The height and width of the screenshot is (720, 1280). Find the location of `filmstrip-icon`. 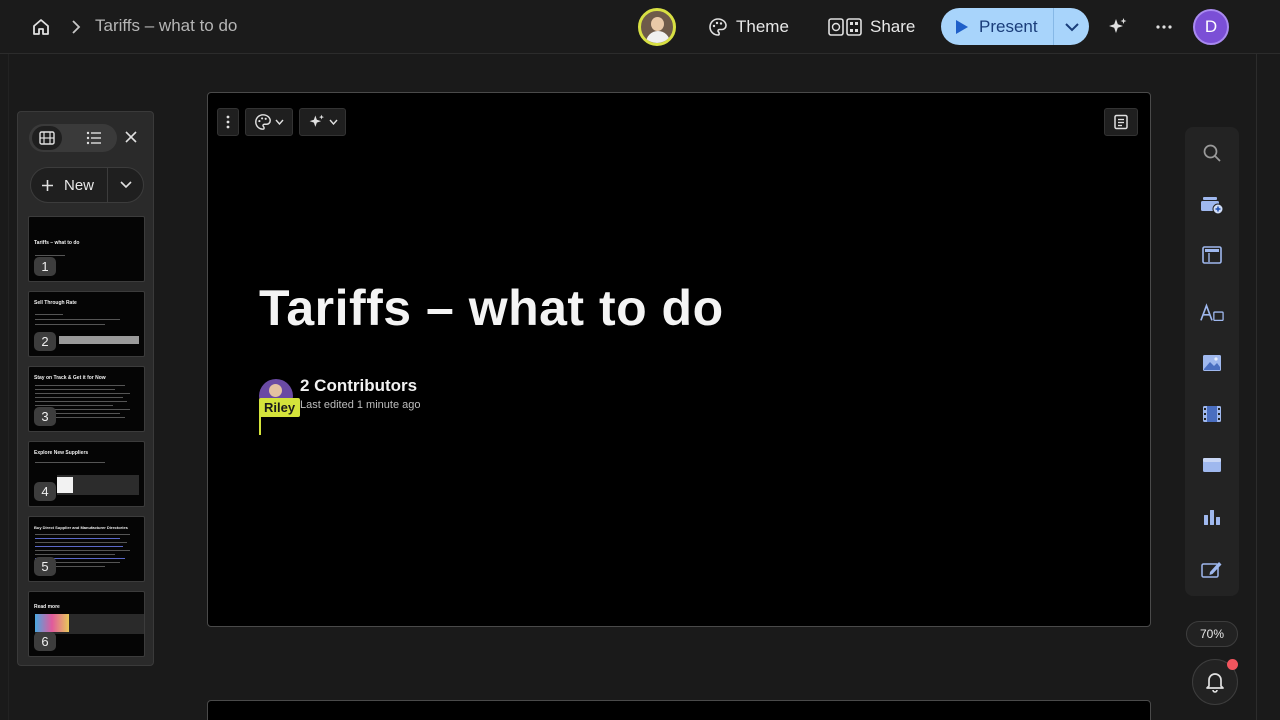

filmstrip-icon is located at coordinates (47, 138).